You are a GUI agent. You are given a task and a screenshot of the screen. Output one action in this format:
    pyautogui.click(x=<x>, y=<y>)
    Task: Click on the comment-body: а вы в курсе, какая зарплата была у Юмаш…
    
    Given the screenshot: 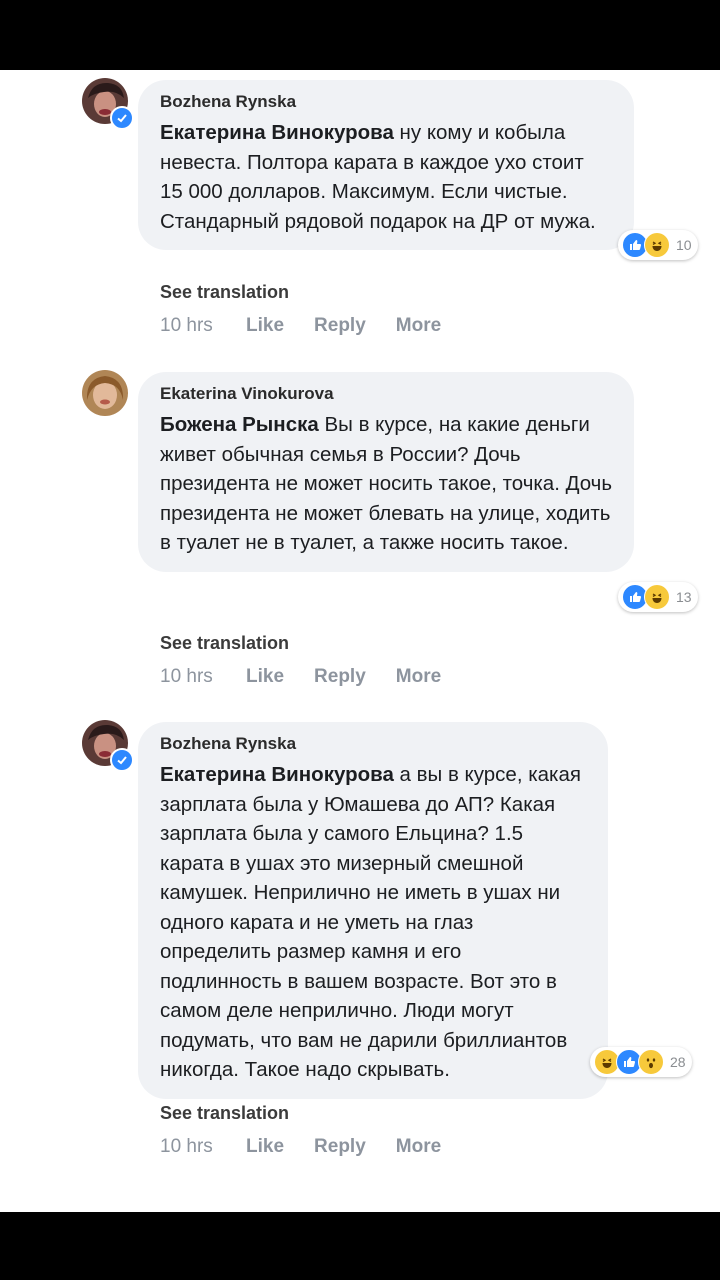 What is the action you would take?
    pyautogui.click(x=370, y=922)
    